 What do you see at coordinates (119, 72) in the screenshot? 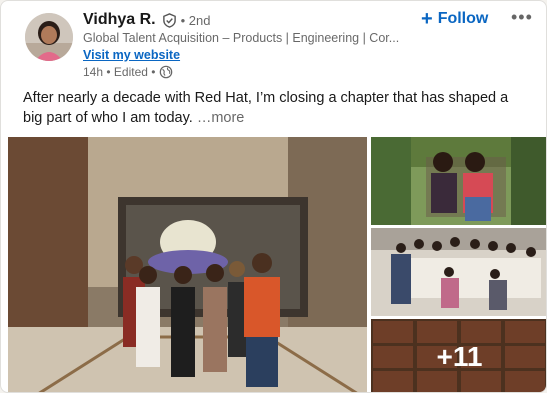
I see `post-time: 14h • Edited •` at bounding box center [119, 72].